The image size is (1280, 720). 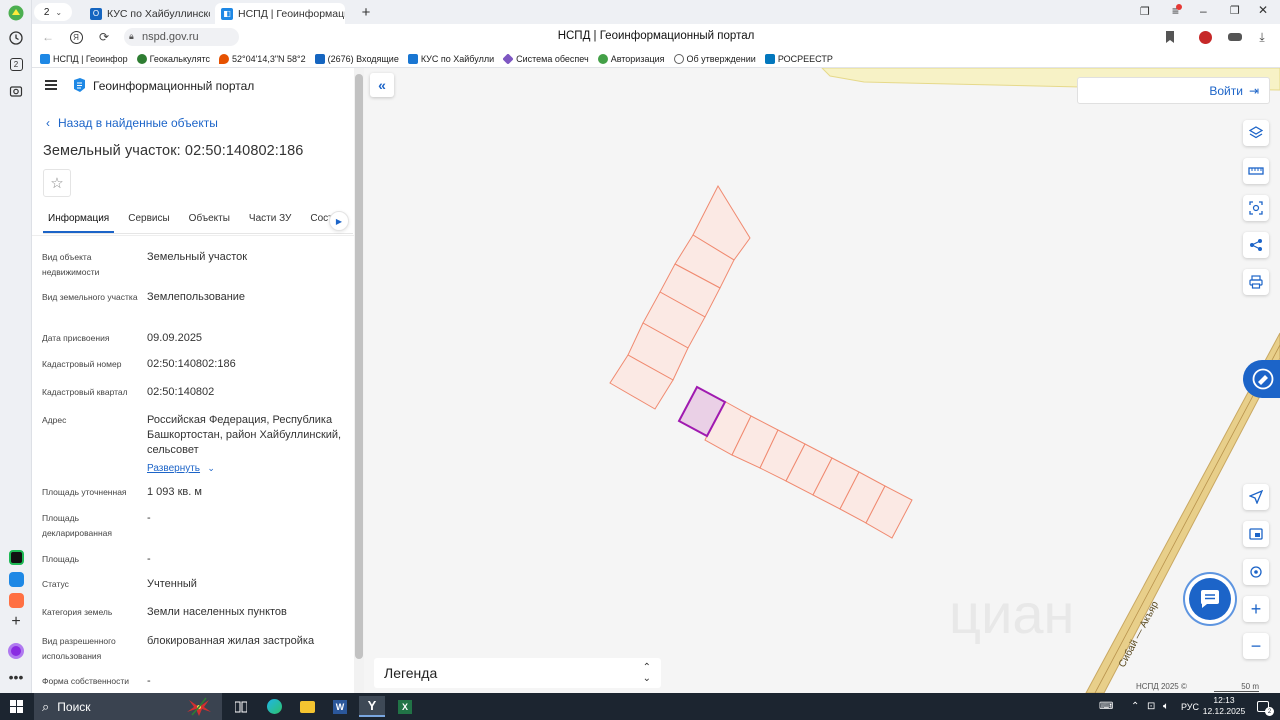 I want to click on zoom-in-icon: +, so click(x=1256, y=609).